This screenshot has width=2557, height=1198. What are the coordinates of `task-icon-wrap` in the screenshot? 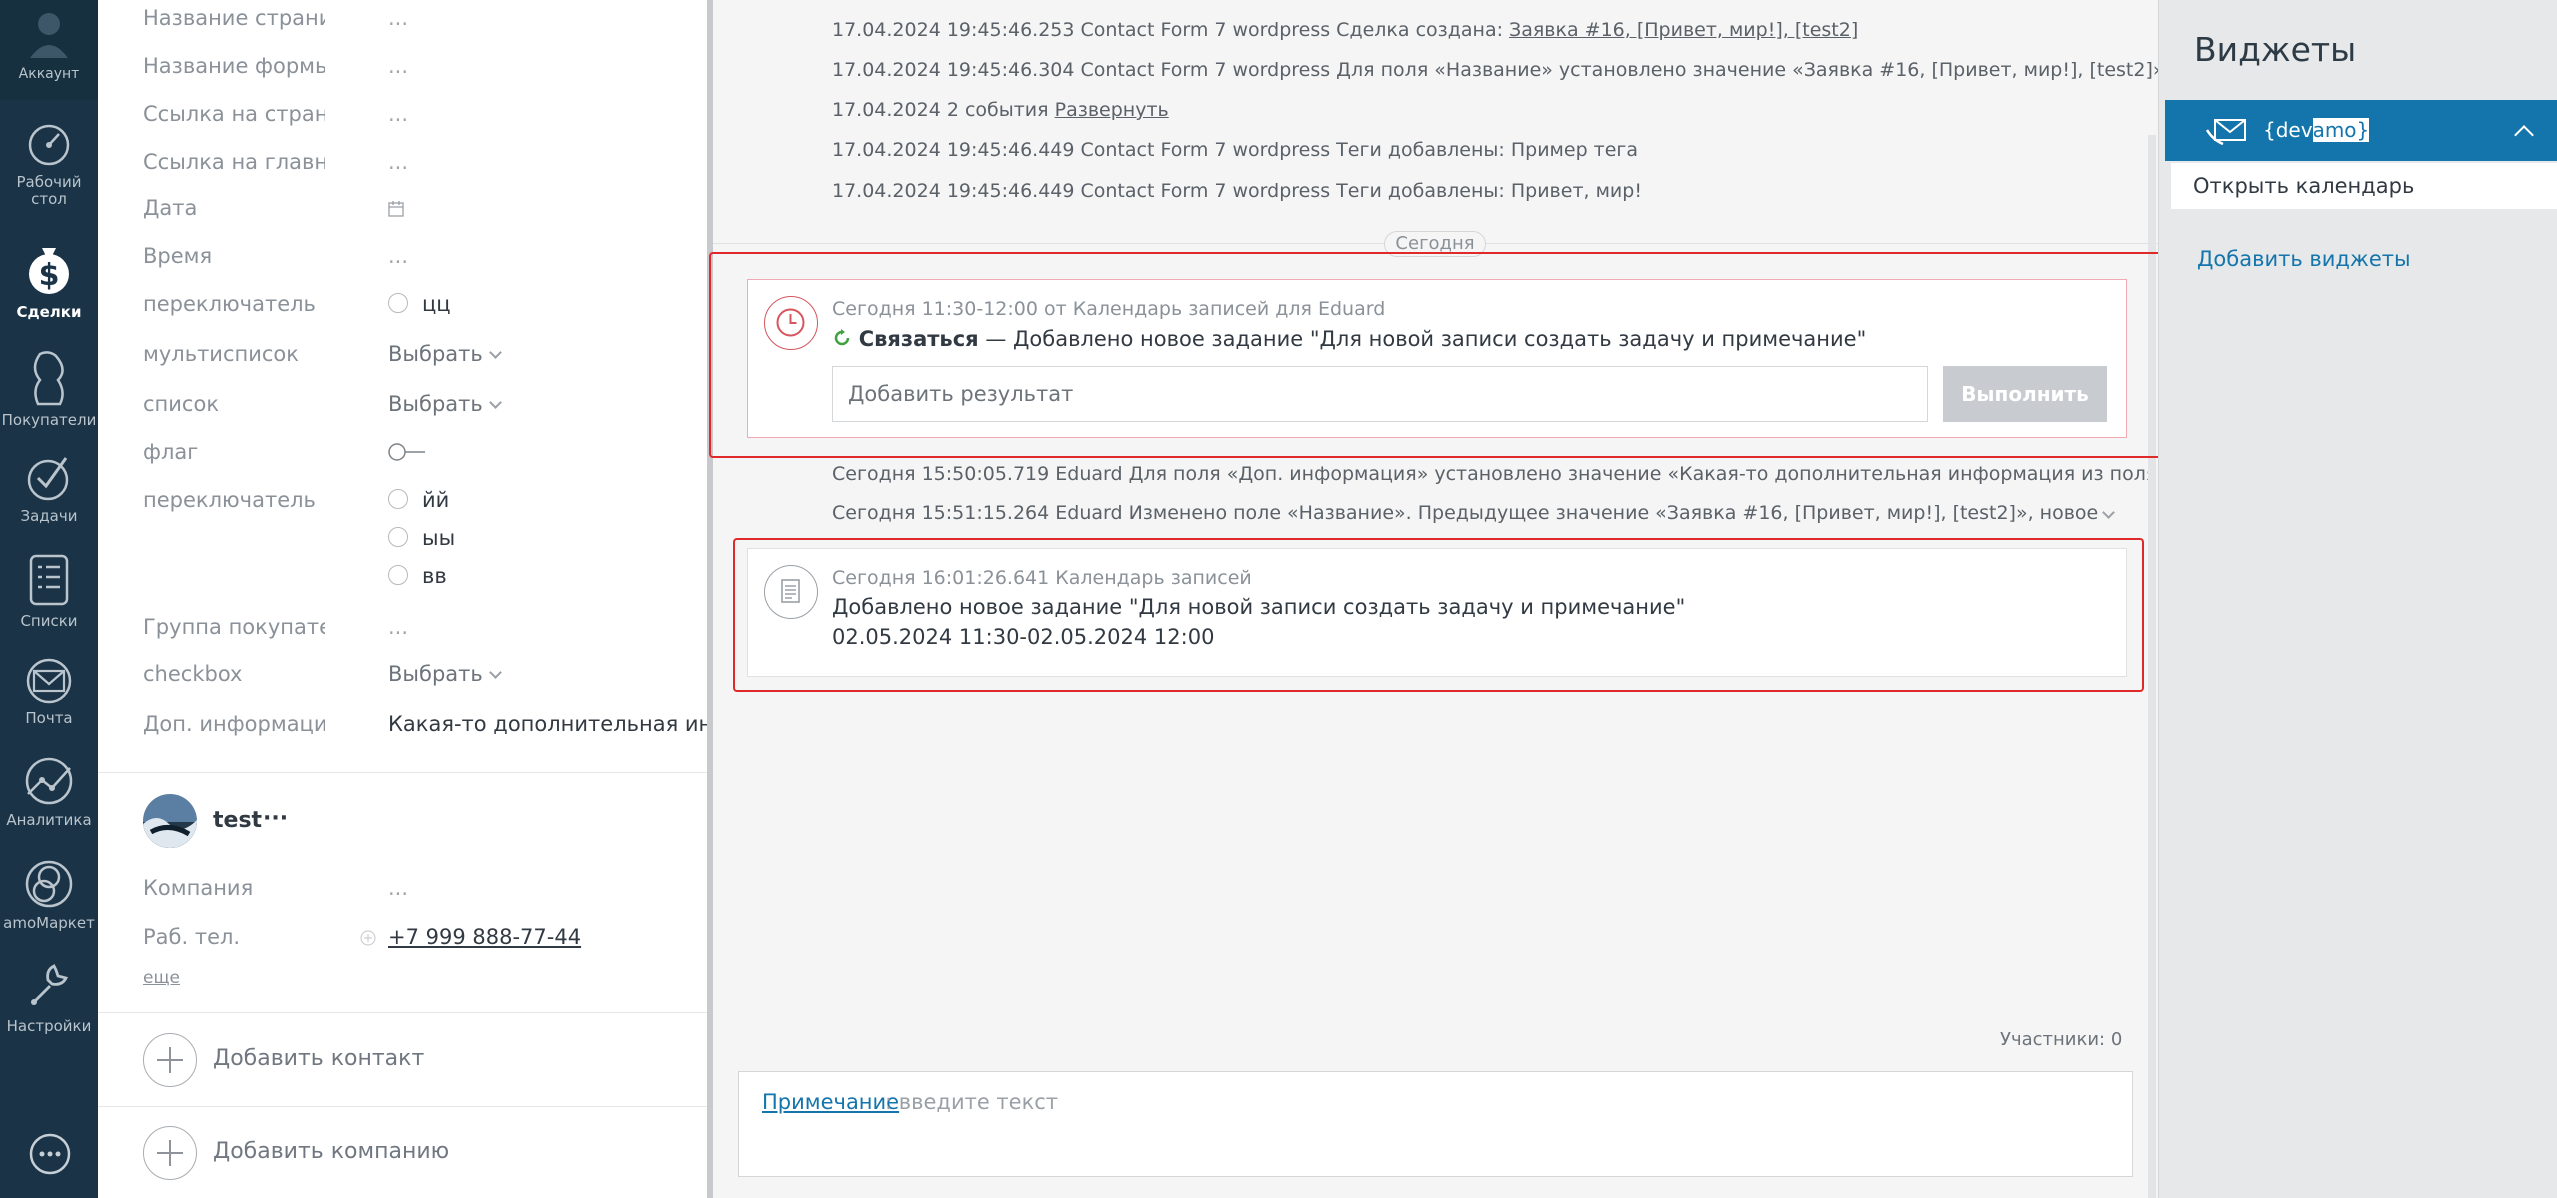 It's located at (791, 323).